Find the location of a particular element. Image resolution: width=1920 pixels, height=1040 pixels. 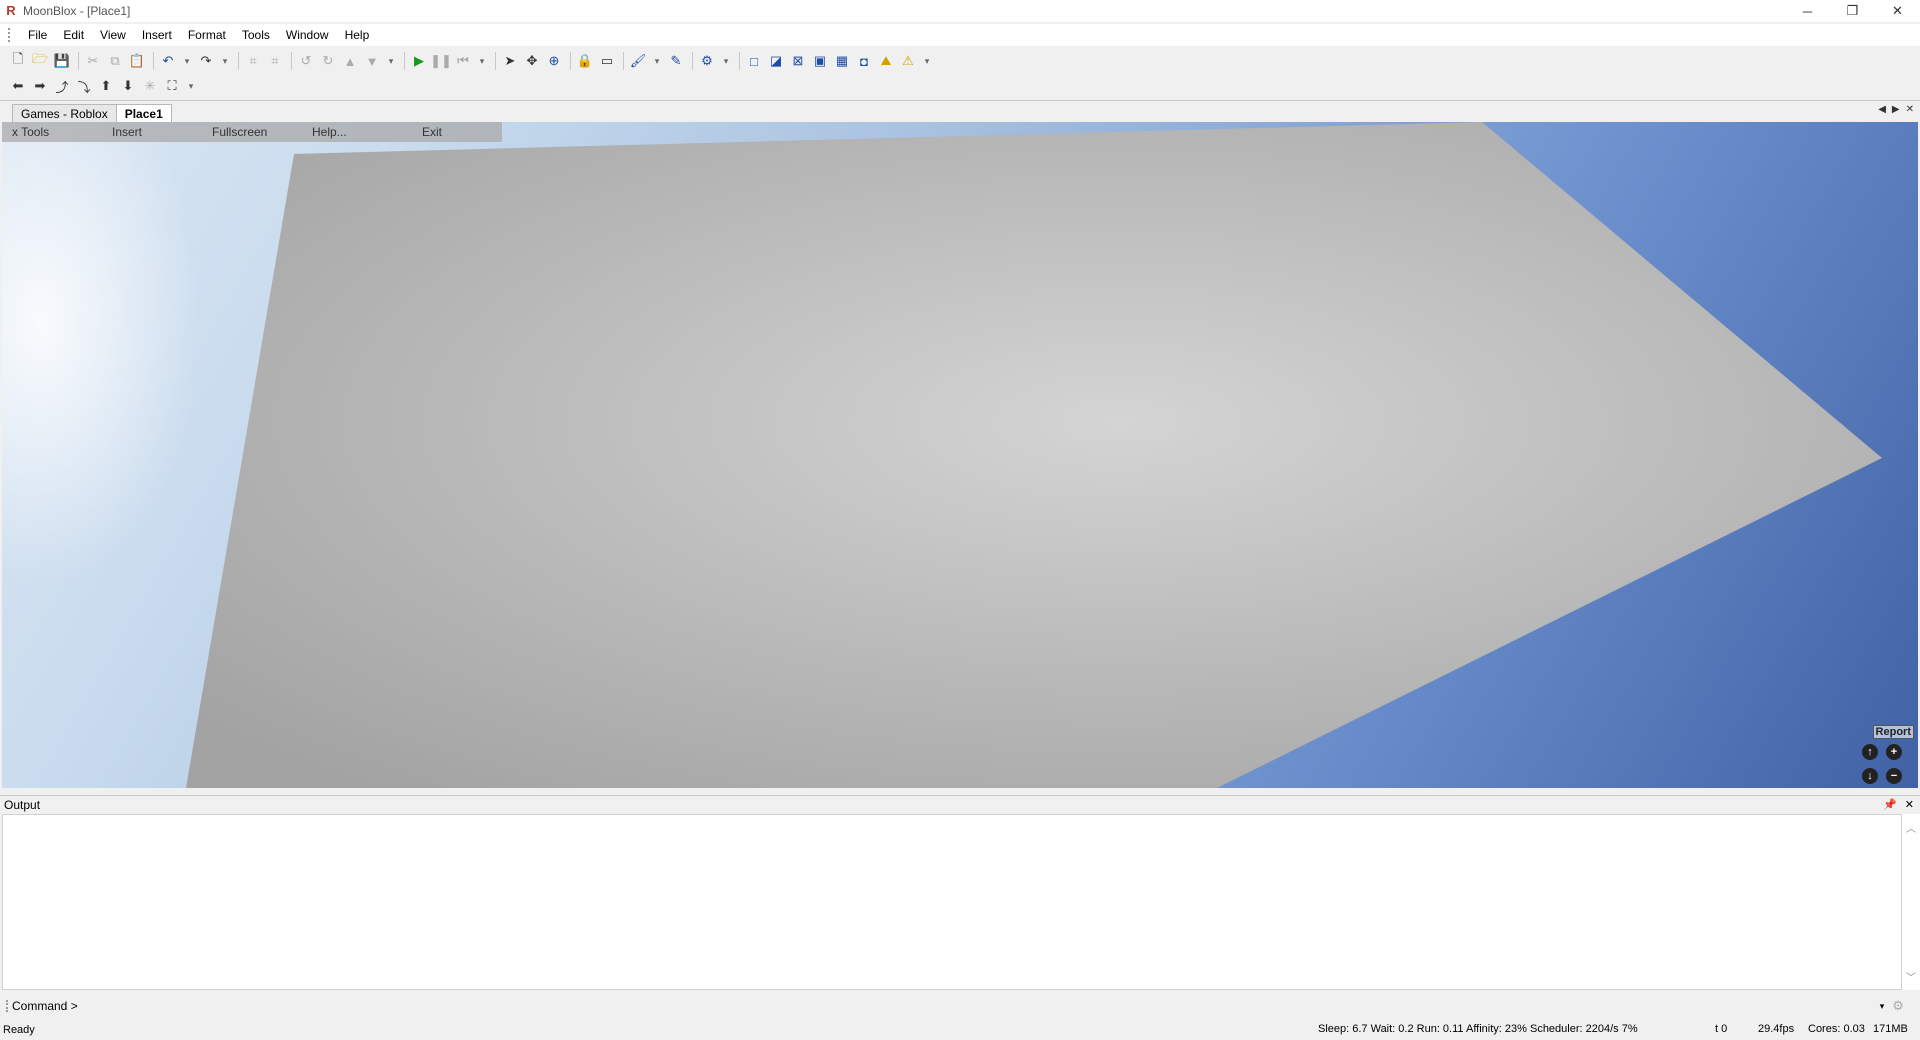

play-icon: ▶ is located at coordinates (419, 61).